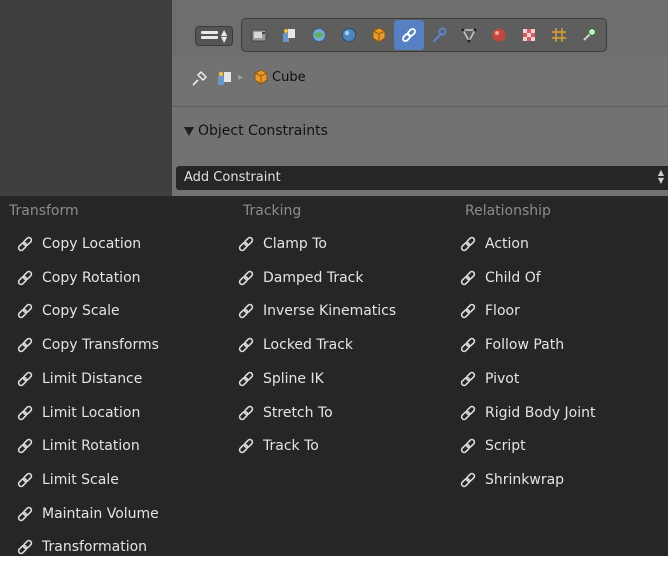  What do you see at coordinates (81, 311) in the screenshot?
I see `menu-item-label: Copy Scale` at bounding box center [81, 311].